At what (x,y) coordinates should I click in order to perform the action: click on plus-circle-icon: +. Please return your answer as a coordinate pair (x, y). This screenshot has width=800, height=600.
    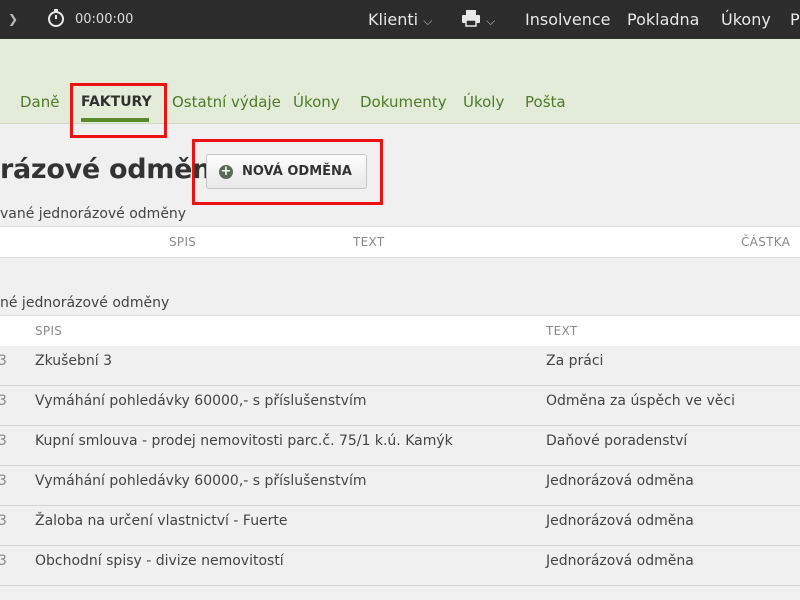
    Looking at the image, I should click on (226, 171).